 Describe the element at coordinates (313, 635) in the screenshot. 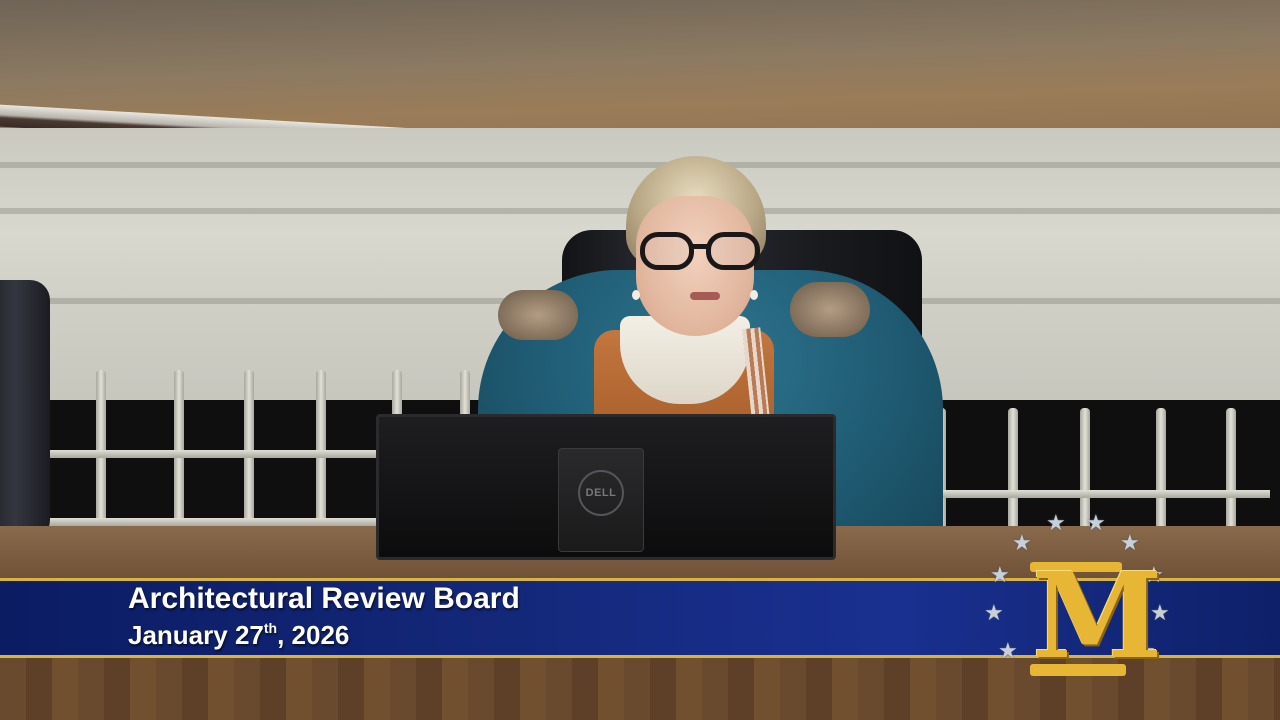

I see `date-year: , 2026` at that location.